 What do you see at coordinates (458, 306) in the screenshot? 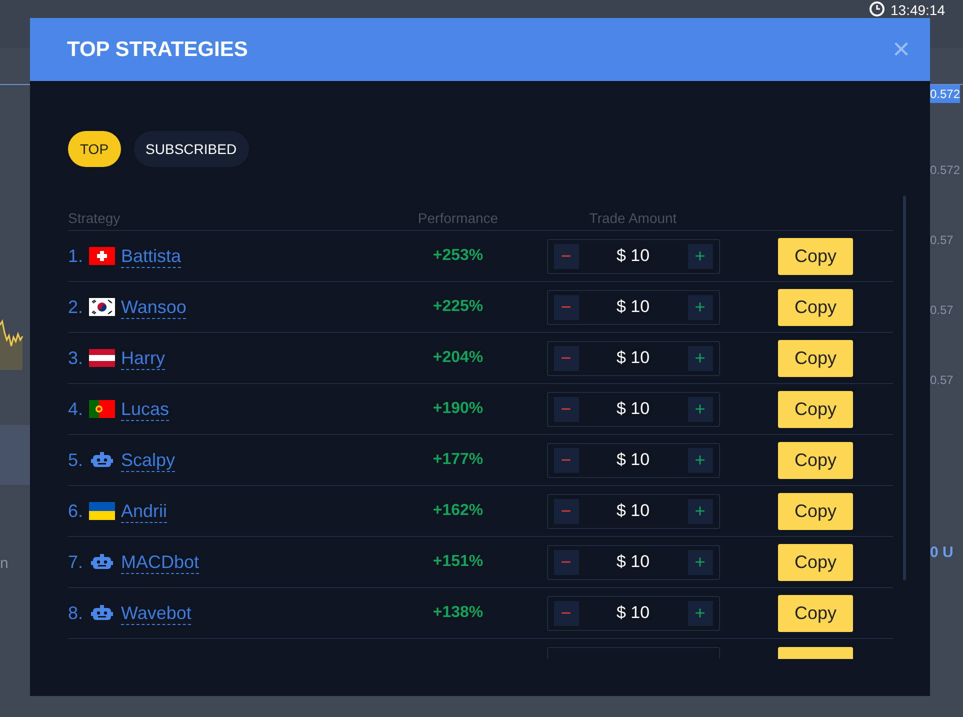
I see `performance-value: +225%` at bounding box center [458, 306].